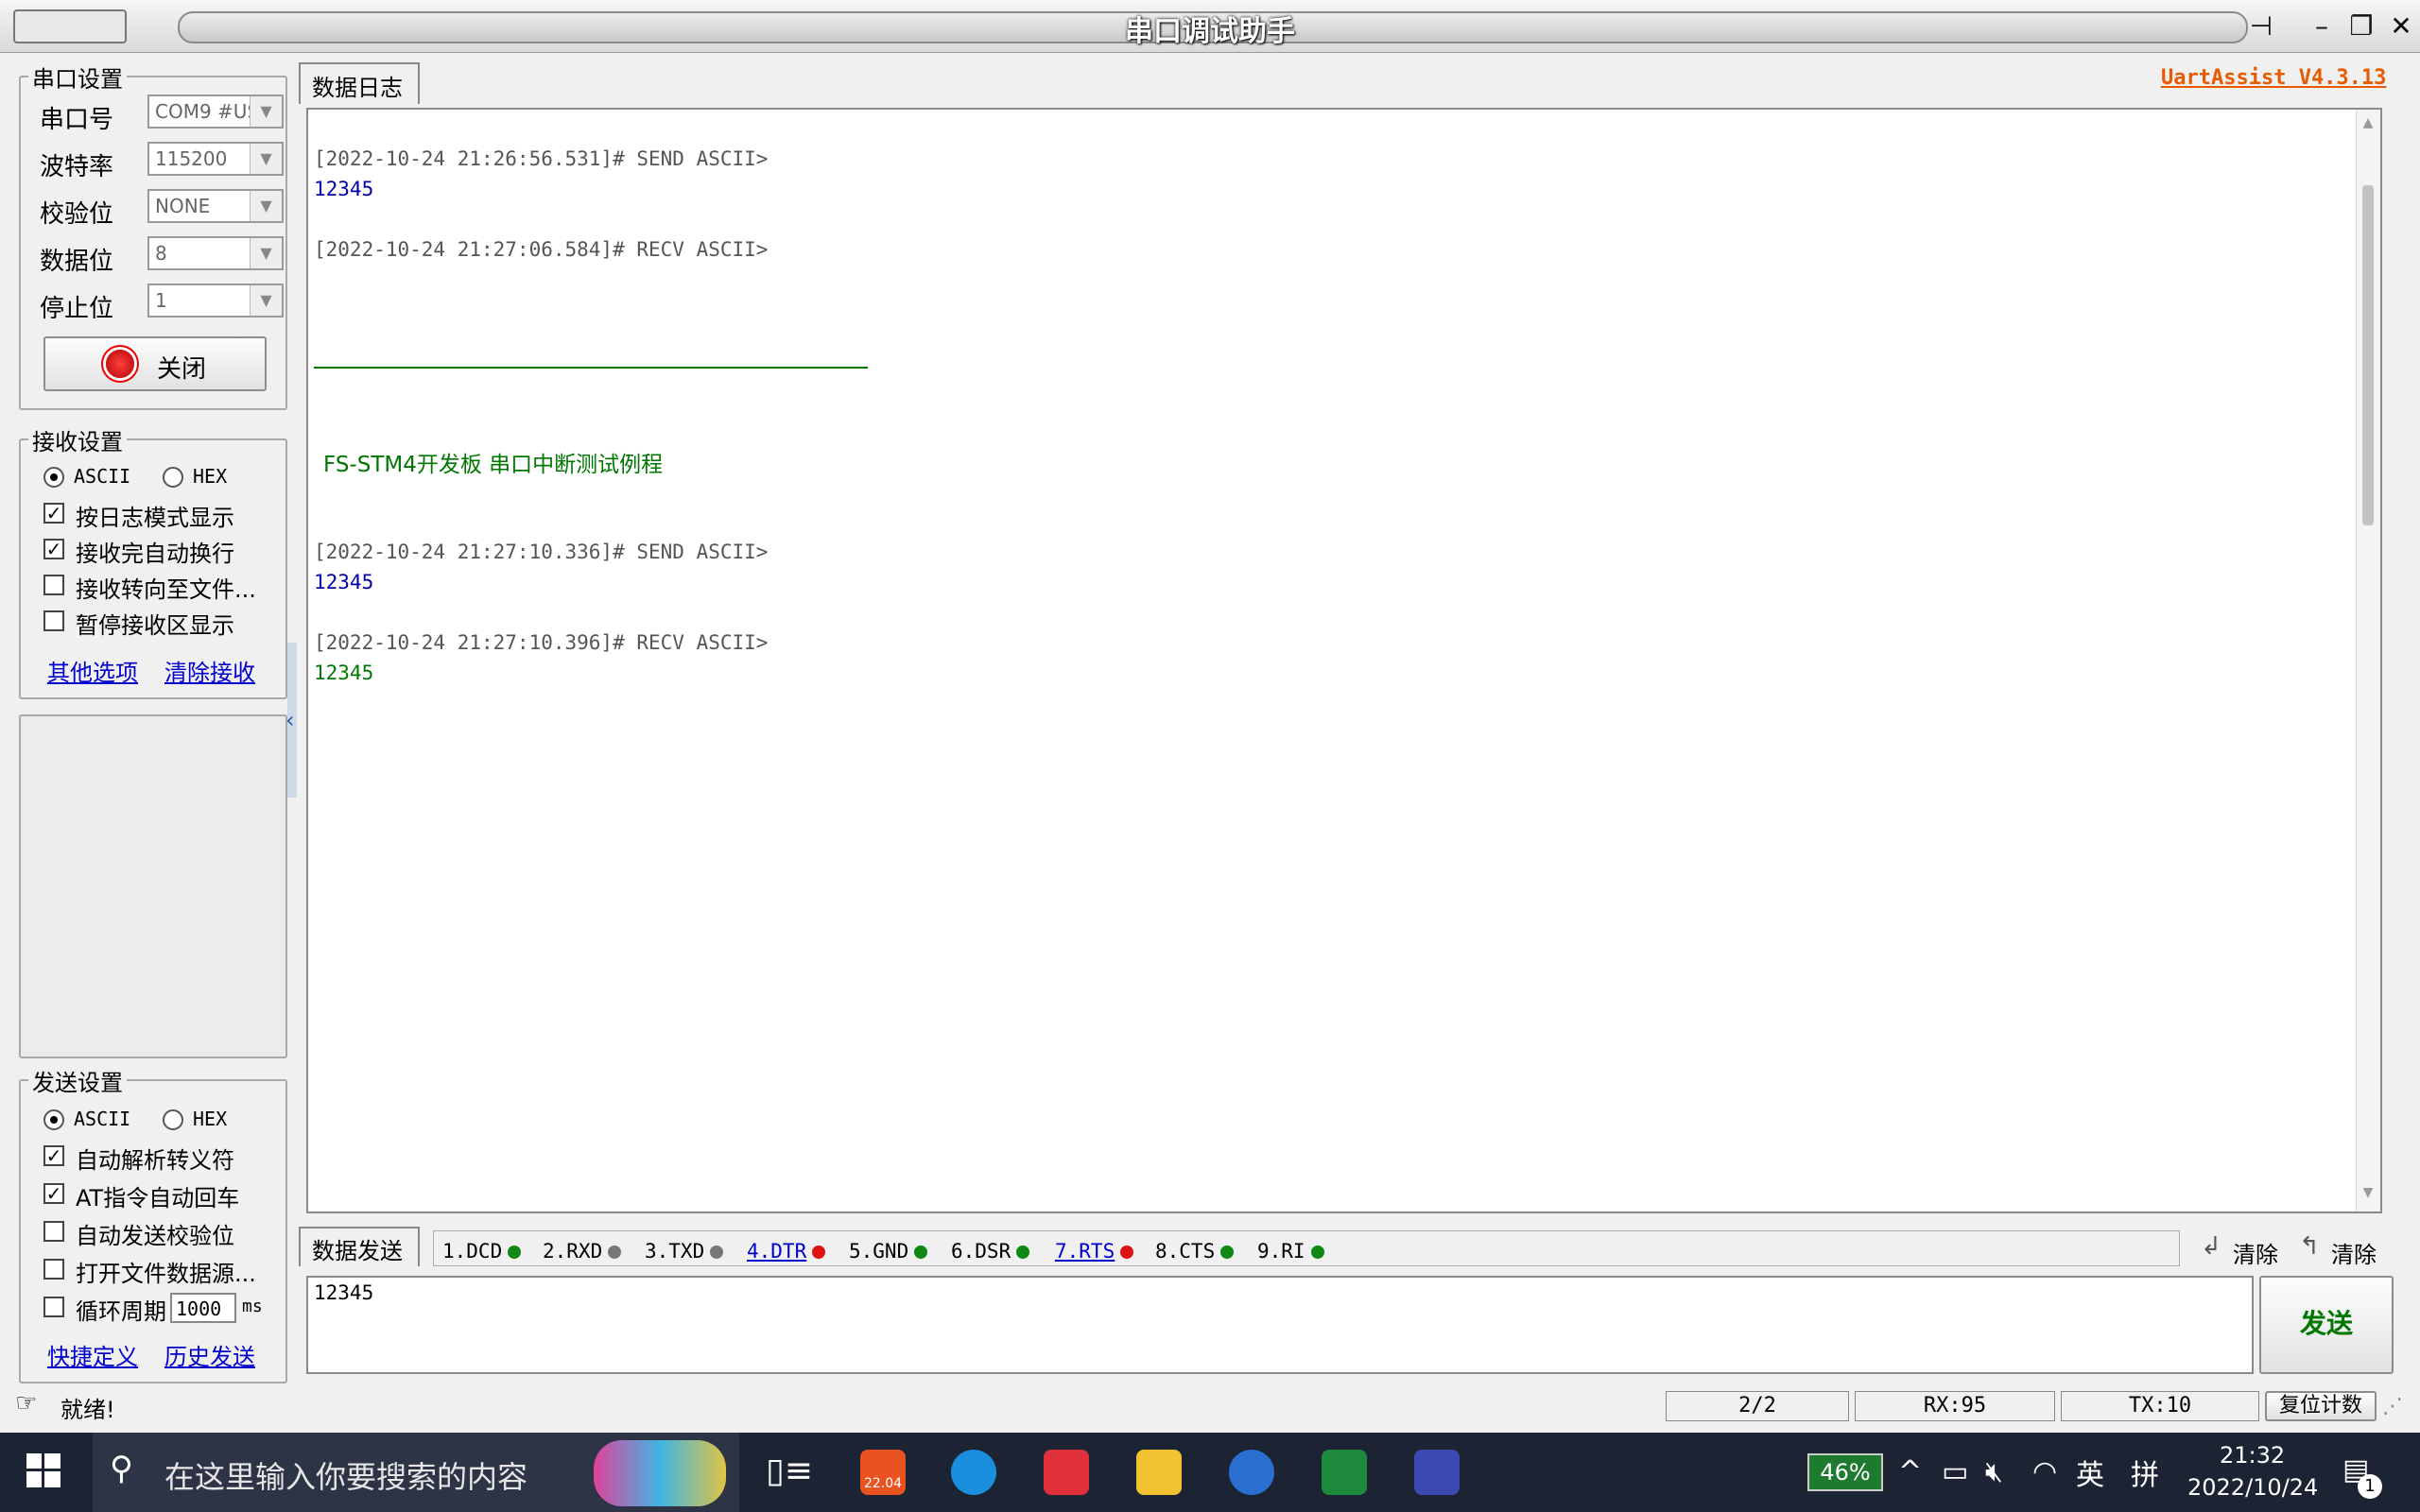  What do you see at coordinates (1085, 1251) in the screenshot?
I see `pin-rts-link: 7.RTS` at bounding box center [1085, 1251].